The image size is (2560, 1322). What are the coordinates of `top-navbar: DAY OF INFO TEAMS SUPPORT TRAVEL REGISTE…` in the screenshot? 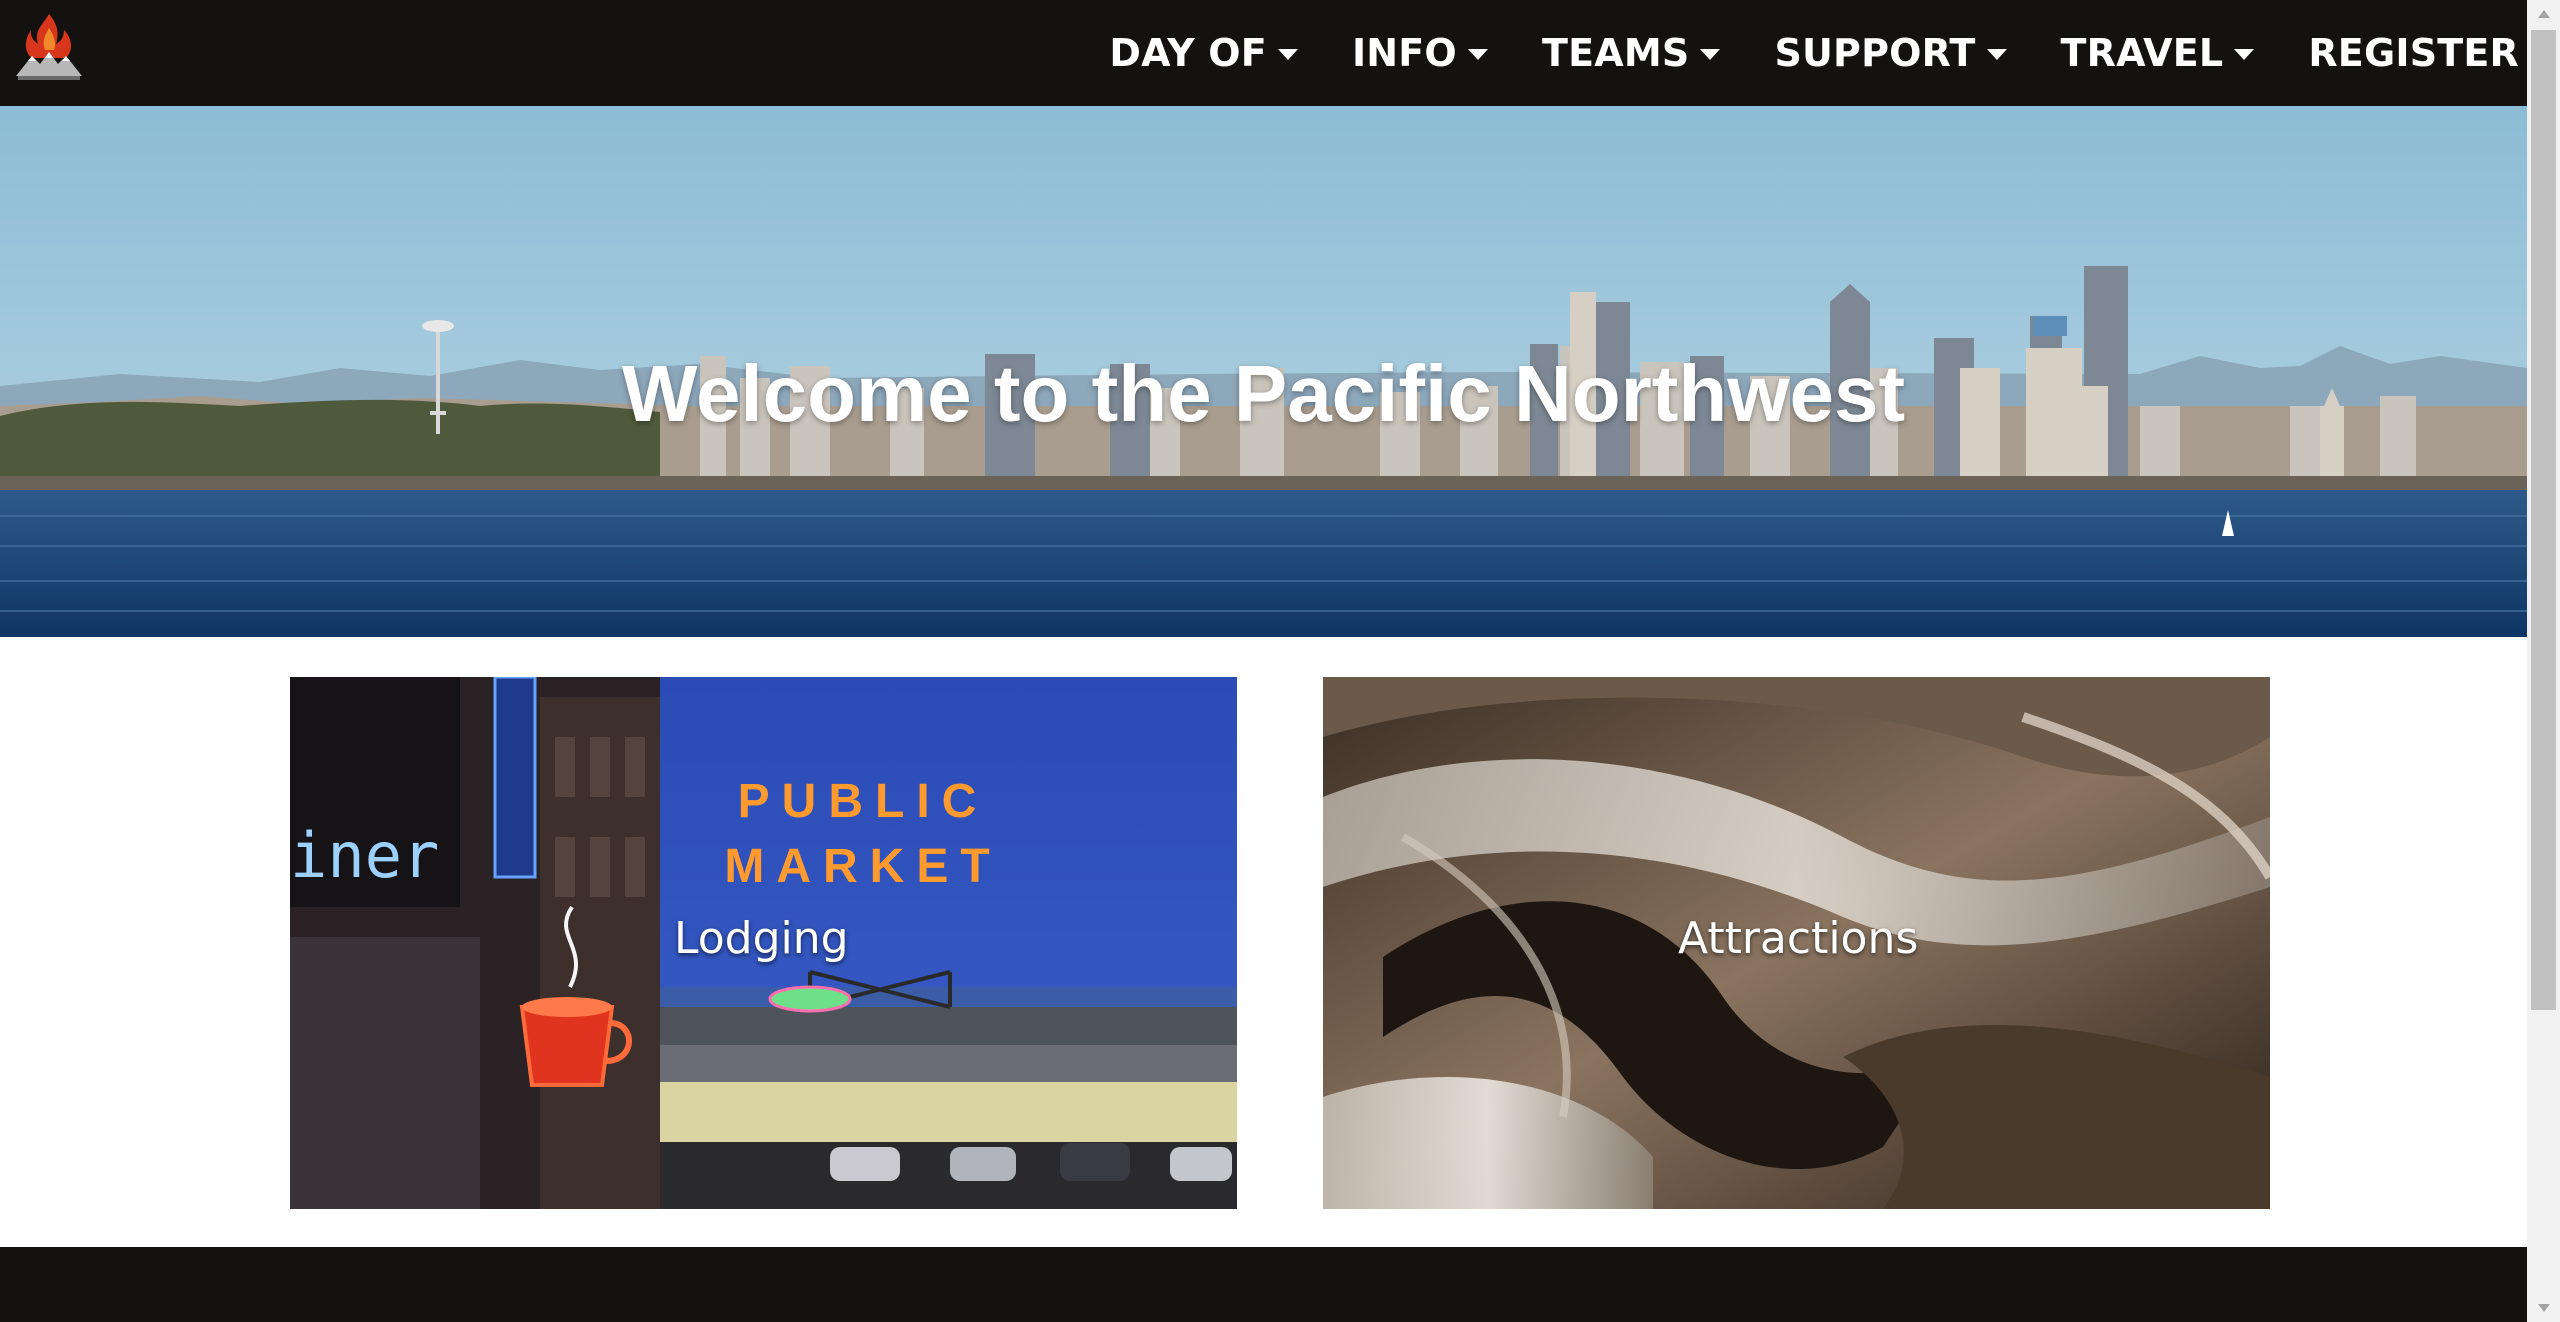 It's located at (1263, 53).